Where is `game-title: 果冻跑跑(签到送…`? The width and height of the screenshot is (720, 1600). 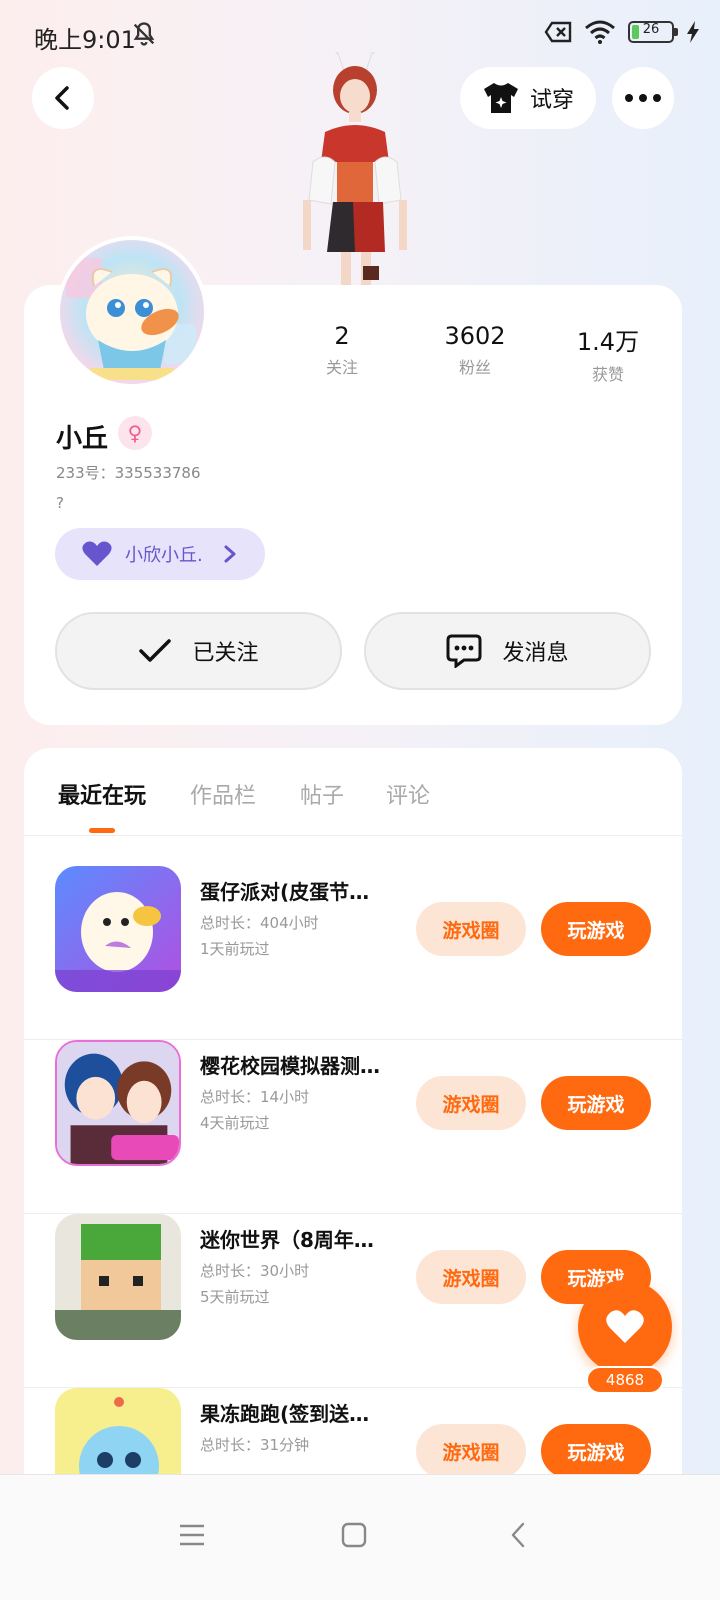
game-title: 果冻跑跑(签到送… is located at coordinates (285, 1414).